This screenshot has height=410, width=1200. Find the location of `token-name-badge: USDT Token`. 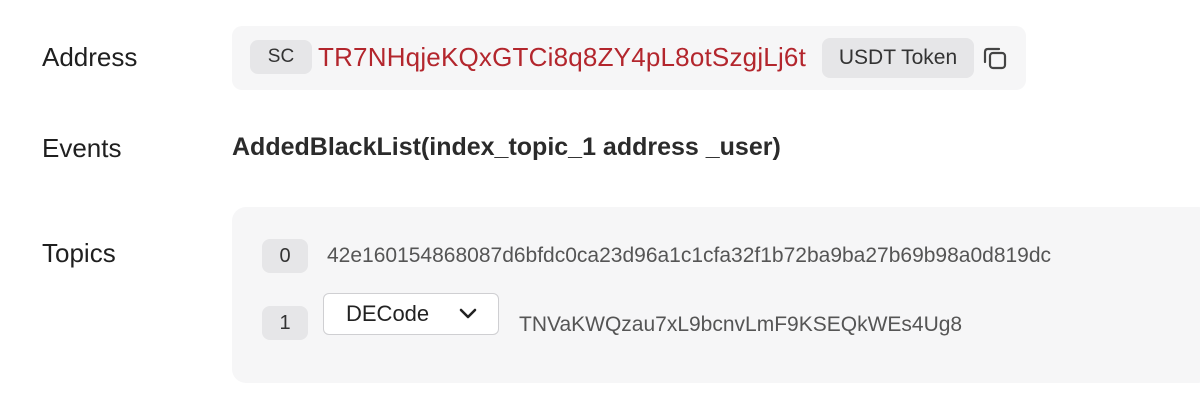

token-name-badge: USDT Token is located at coordinates (898, 58).